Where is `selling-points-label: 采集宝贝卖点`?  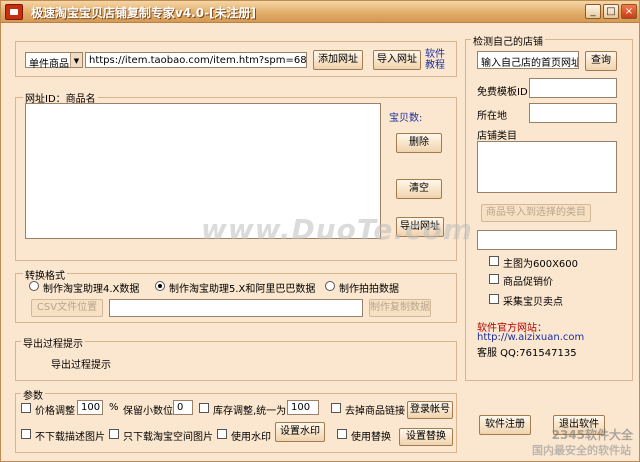 selling-points-label: 采集宝贝卖点 is located at coordinates (533, 302).